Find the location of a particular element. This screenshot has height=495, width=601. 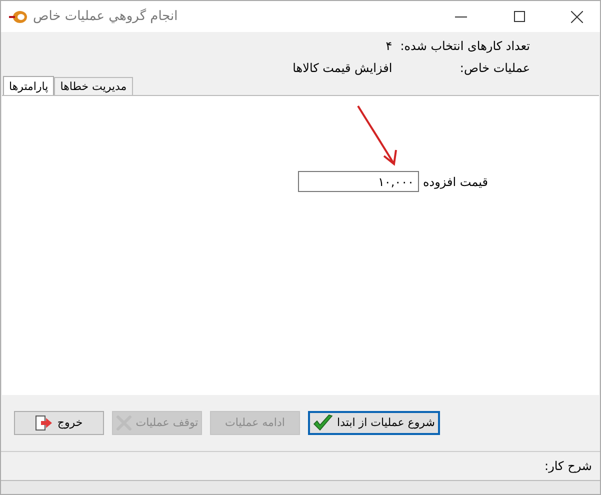

tab: مدیریت خطاها is located at coordinates (93, 86).